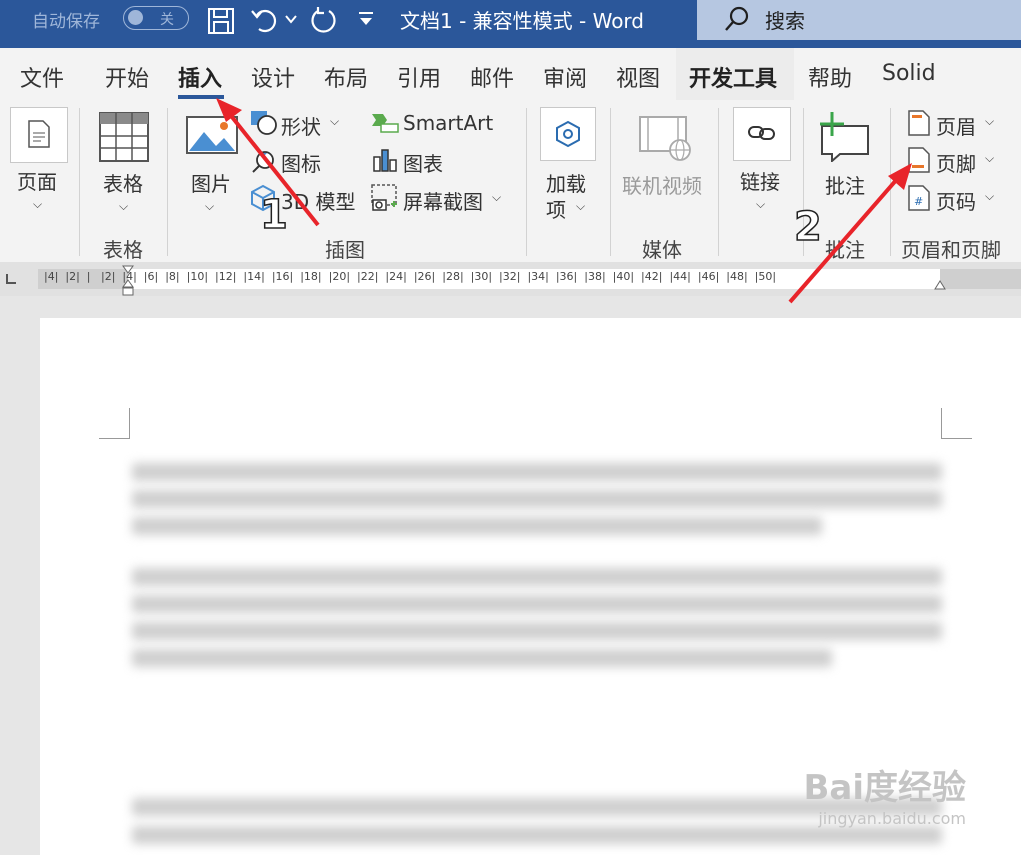  Describe the element at coordinates (273, 215) in the screenshot. I see `step-1-label: 1` at that location.